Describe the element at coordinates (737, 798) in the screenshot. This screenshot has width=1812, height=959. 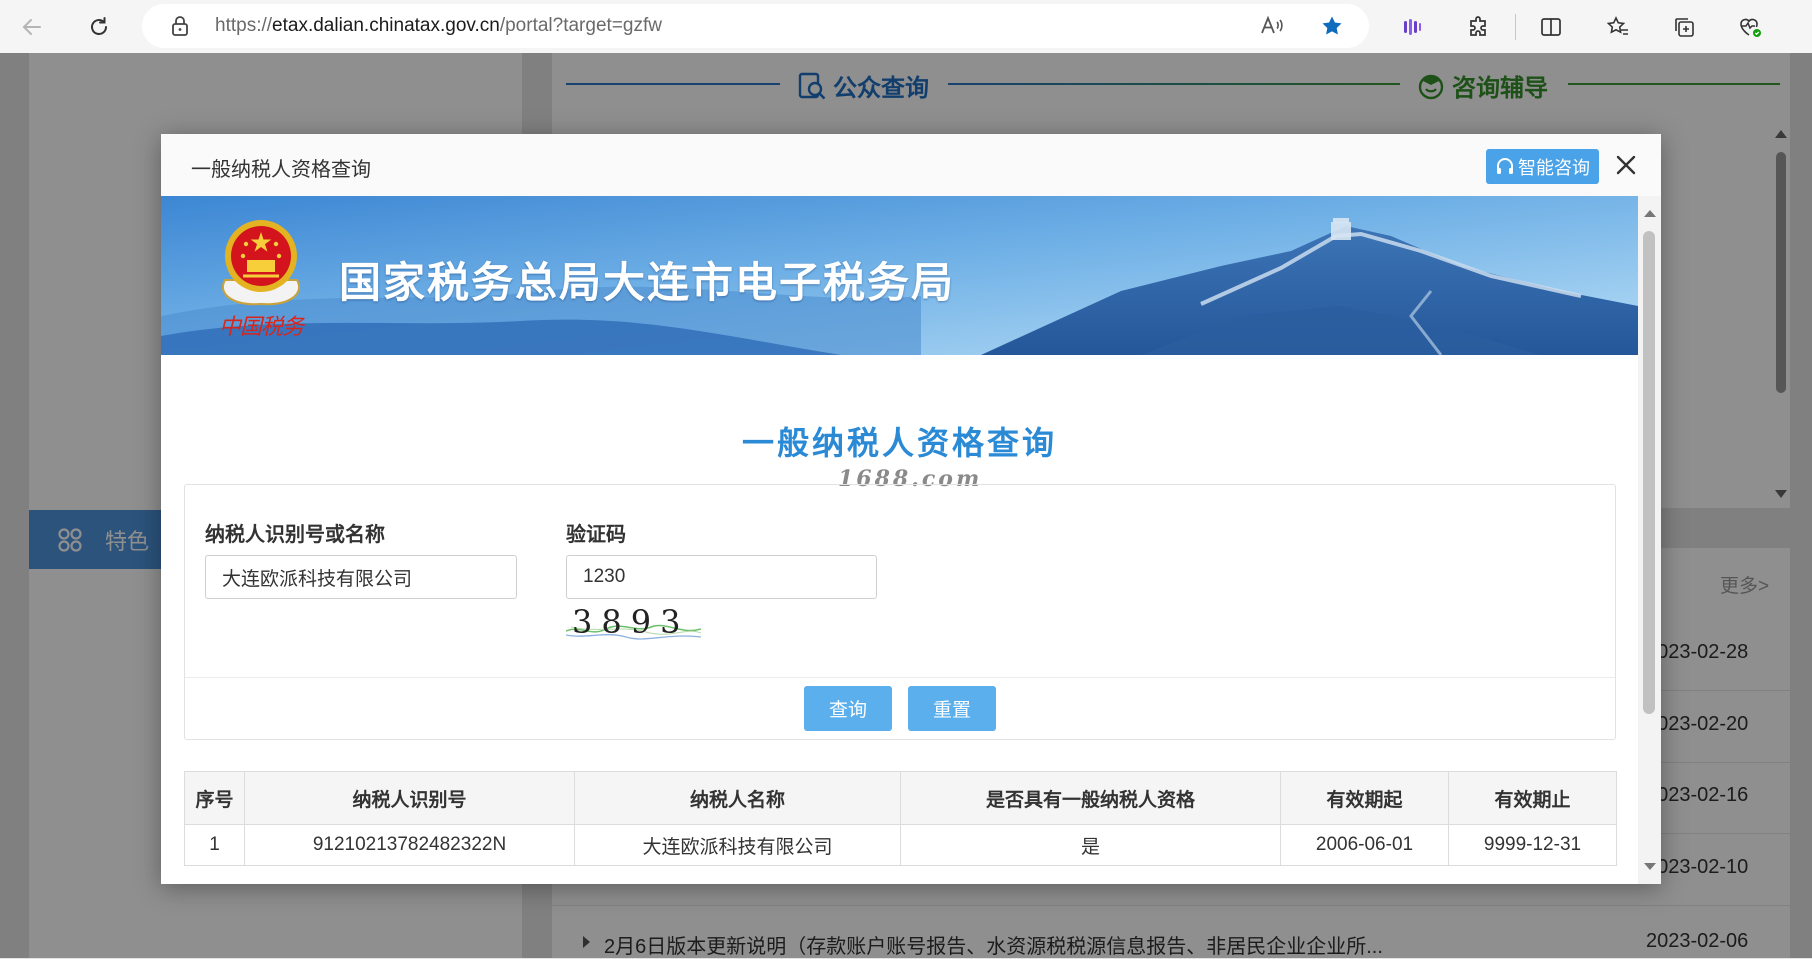
I see `header-taxpayer-name: 纳税人名称` at that location.